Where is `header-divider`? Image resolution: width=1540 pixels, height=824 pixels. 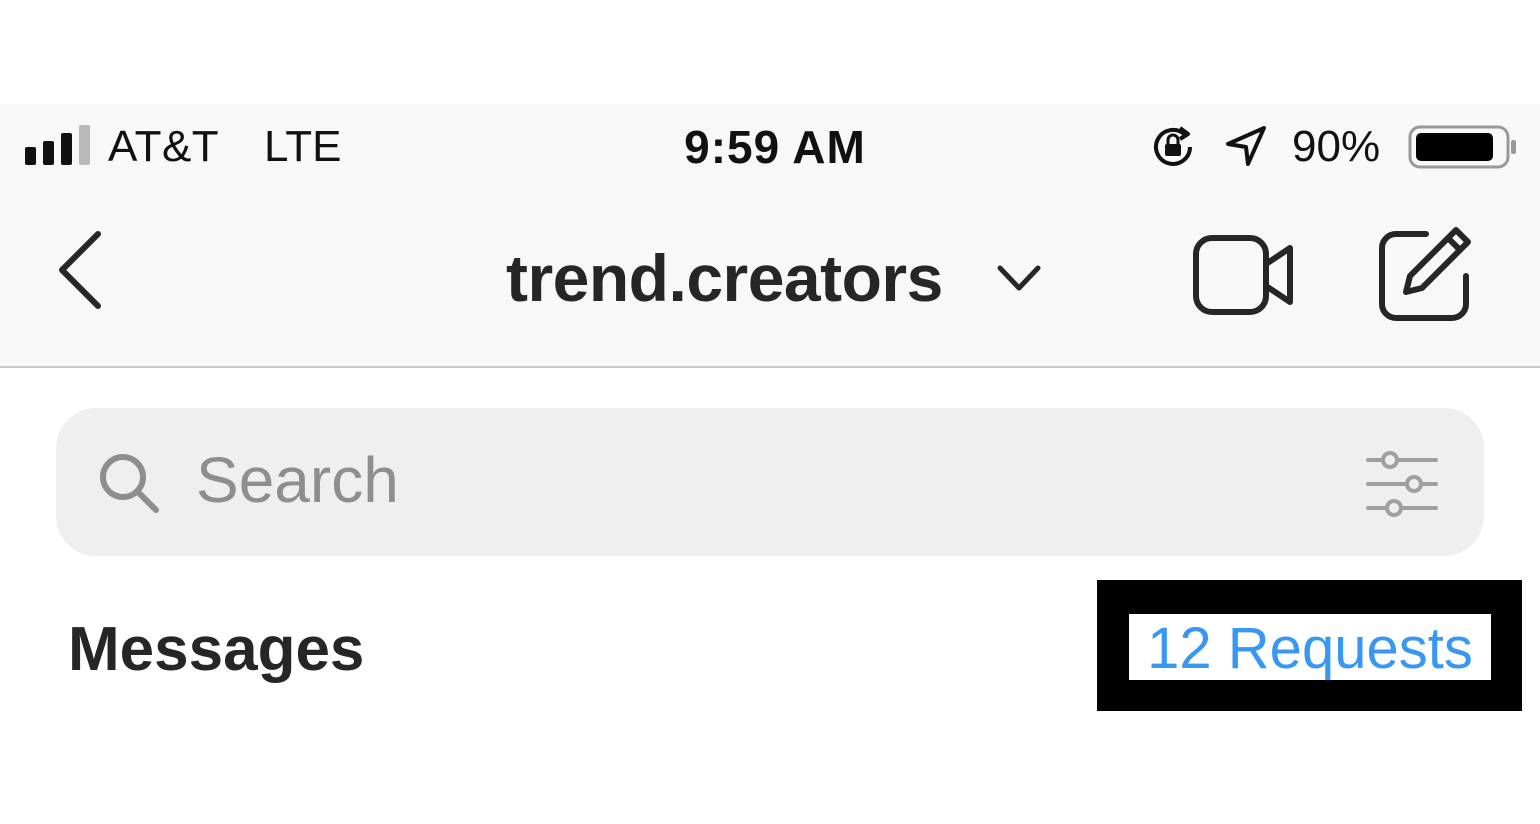
header-divider is located at coordinates (770, 367).